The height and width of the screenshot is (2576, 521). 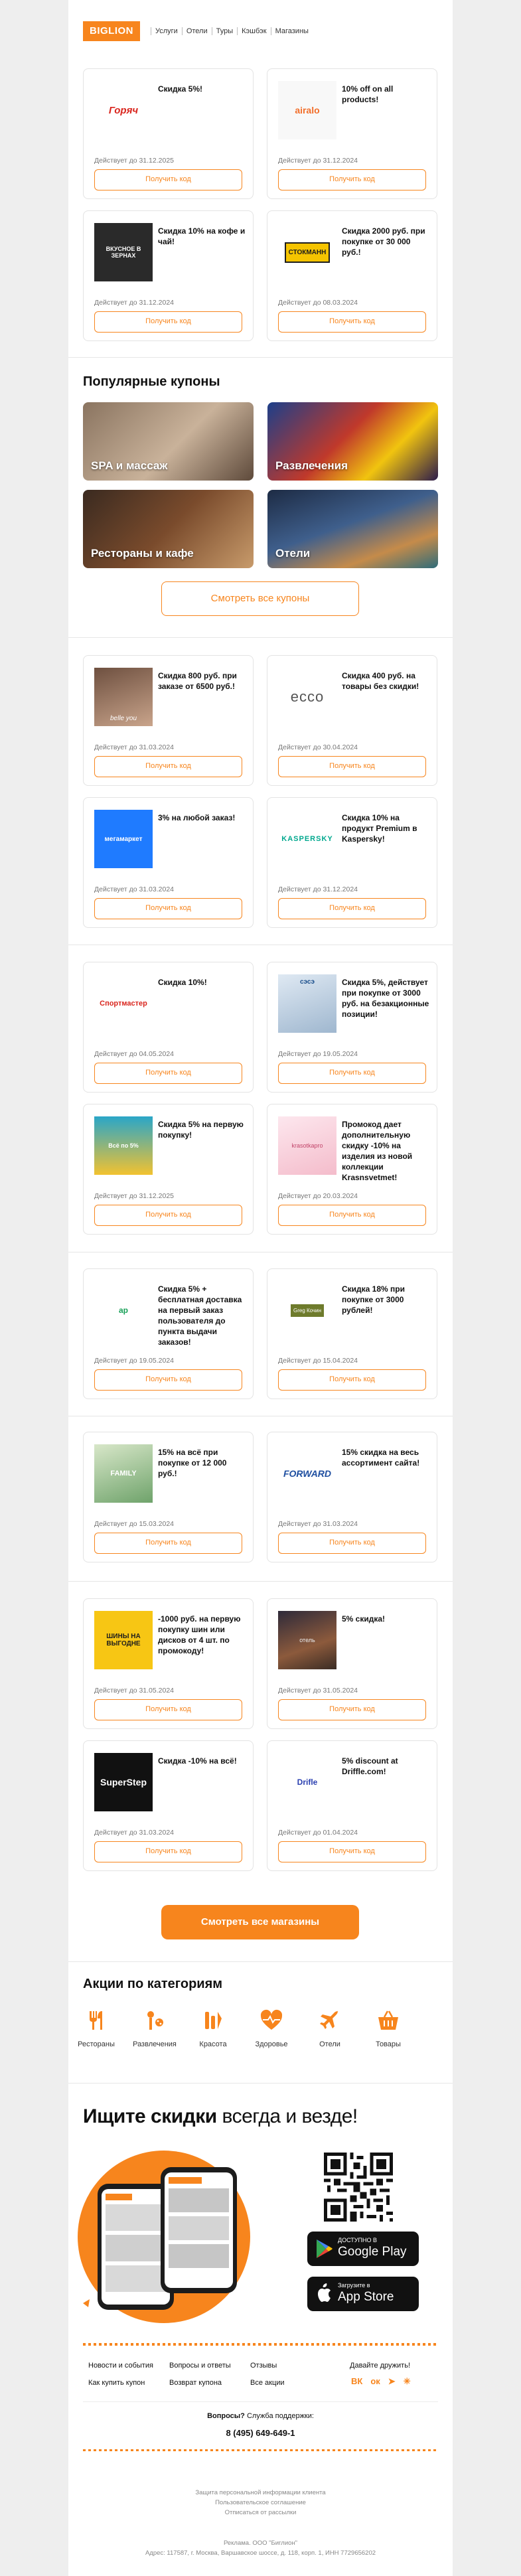 I want to click on terms-link: Пользовательское соглашение, so click(x=260, y=2503).